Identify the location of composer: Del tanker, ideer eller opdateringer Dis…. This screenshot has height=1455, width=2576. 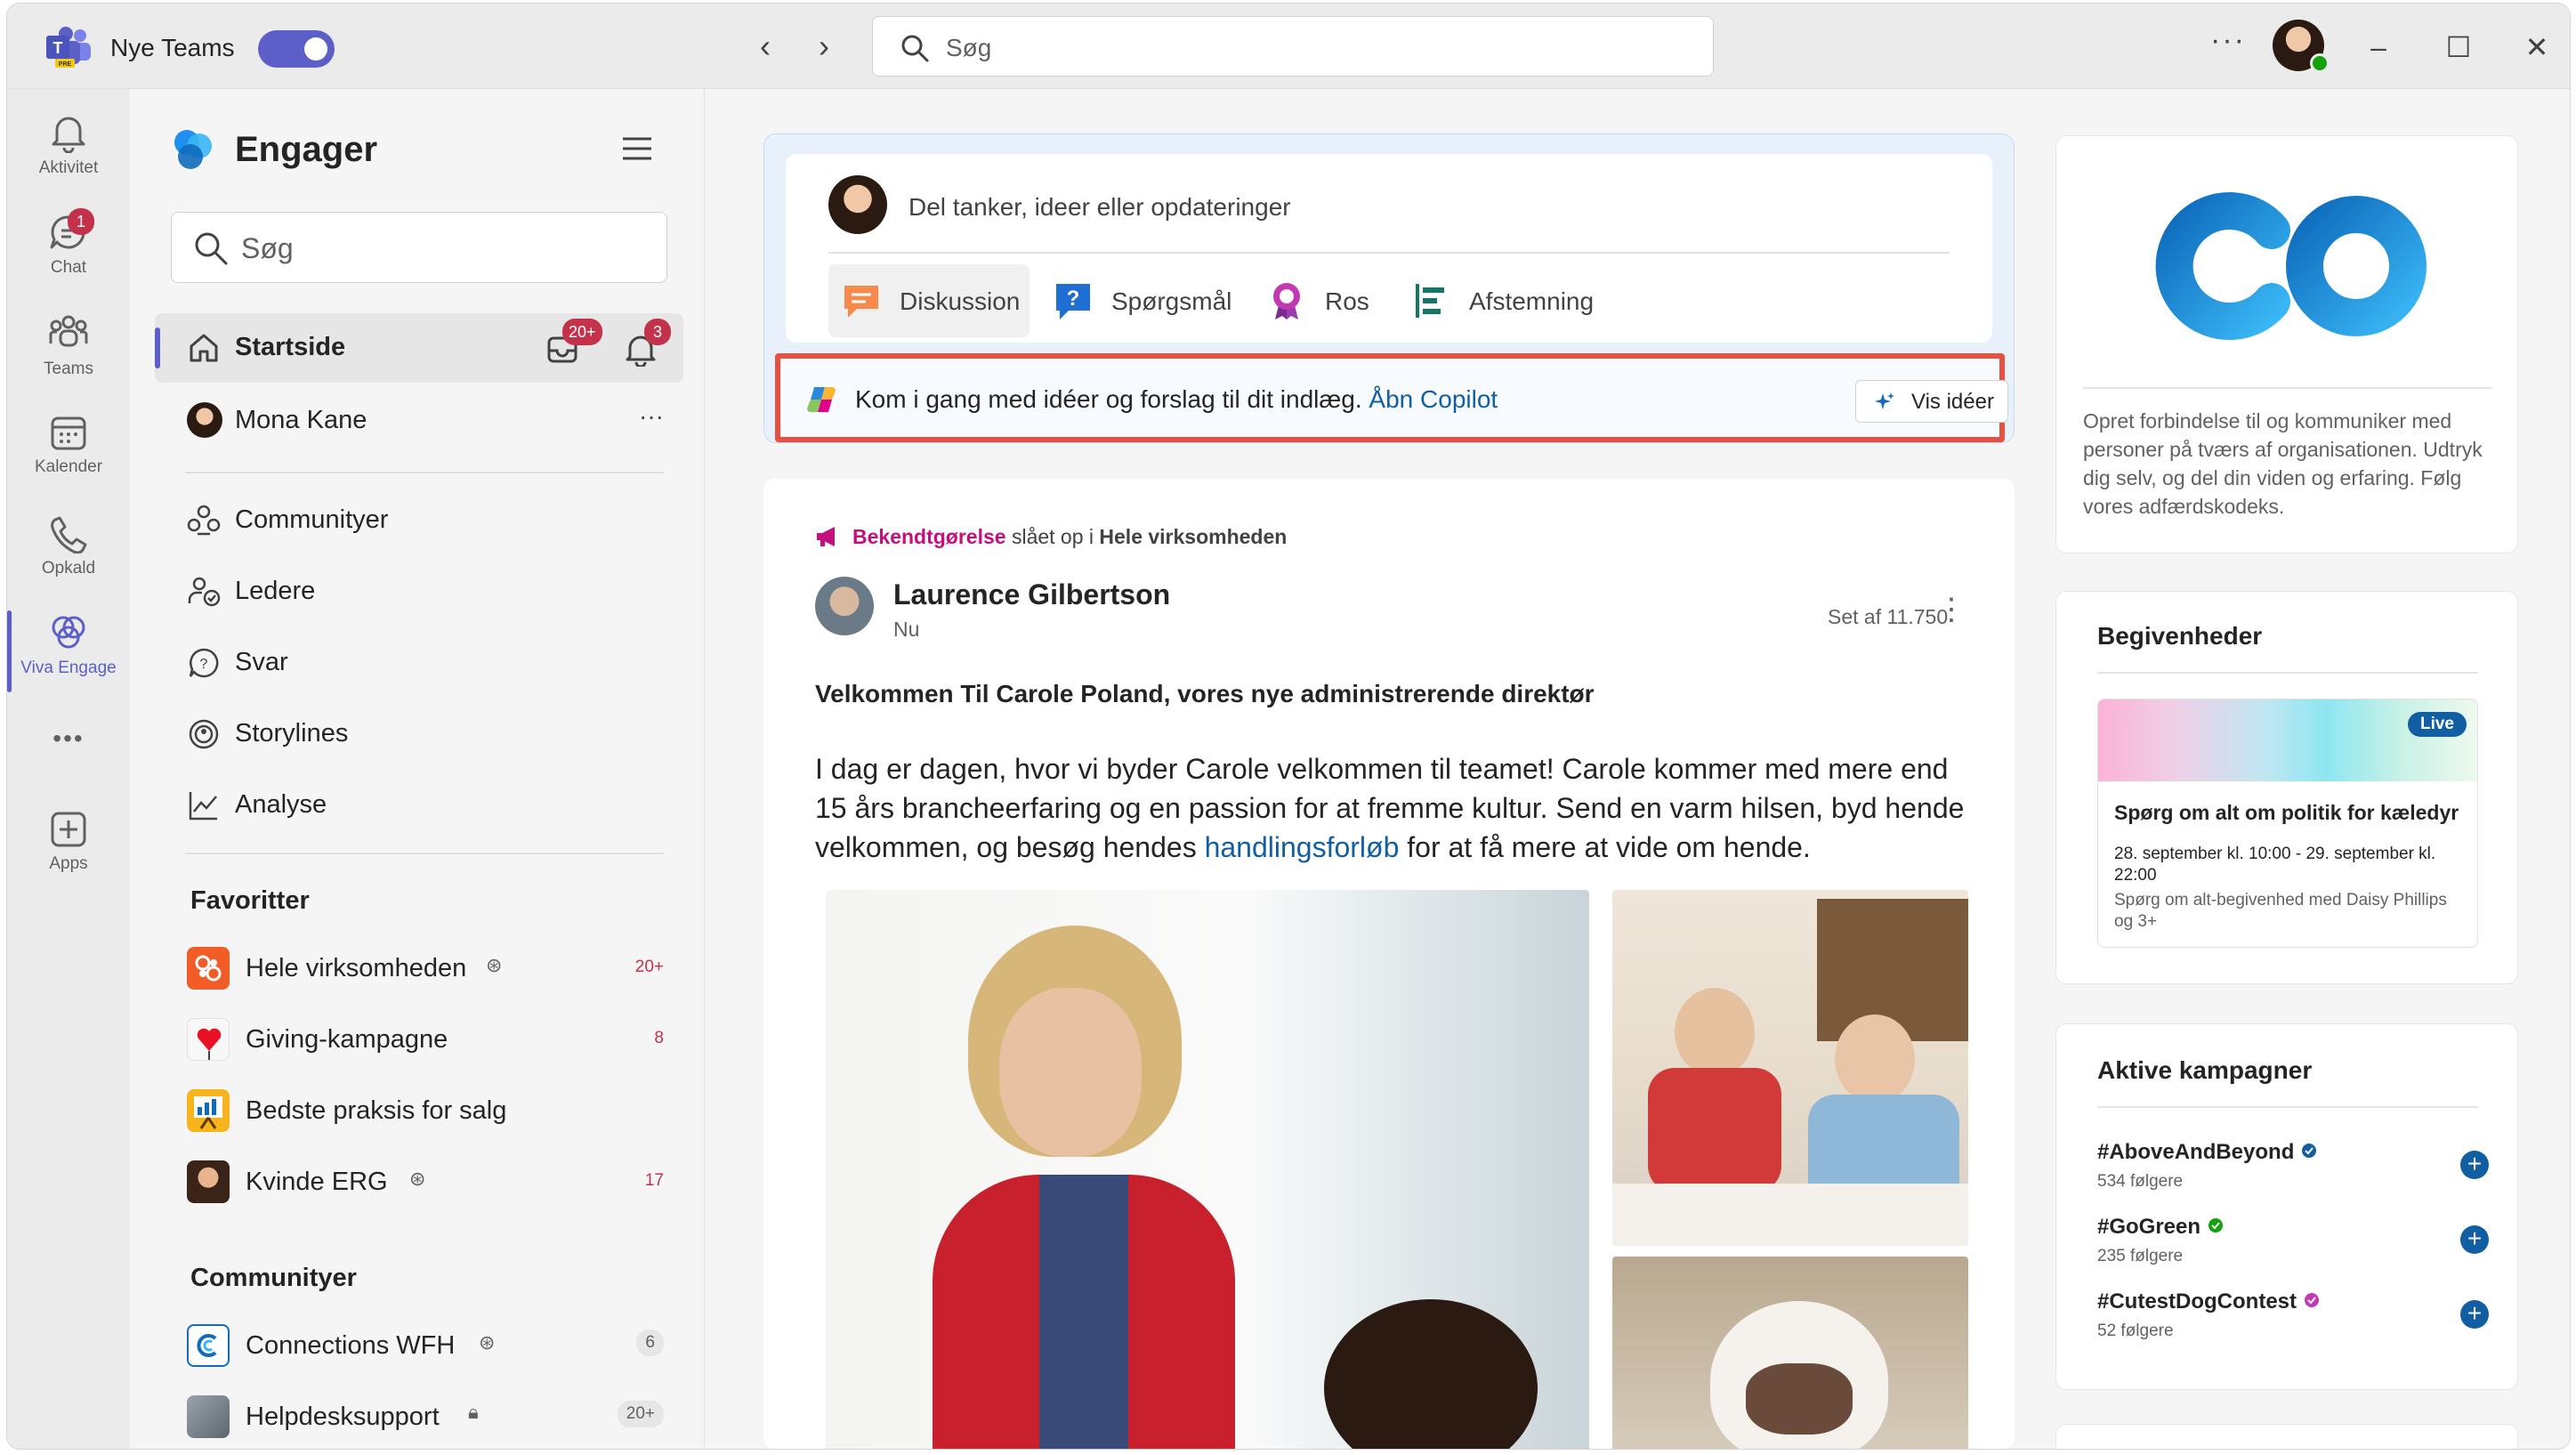
(1389, 249).